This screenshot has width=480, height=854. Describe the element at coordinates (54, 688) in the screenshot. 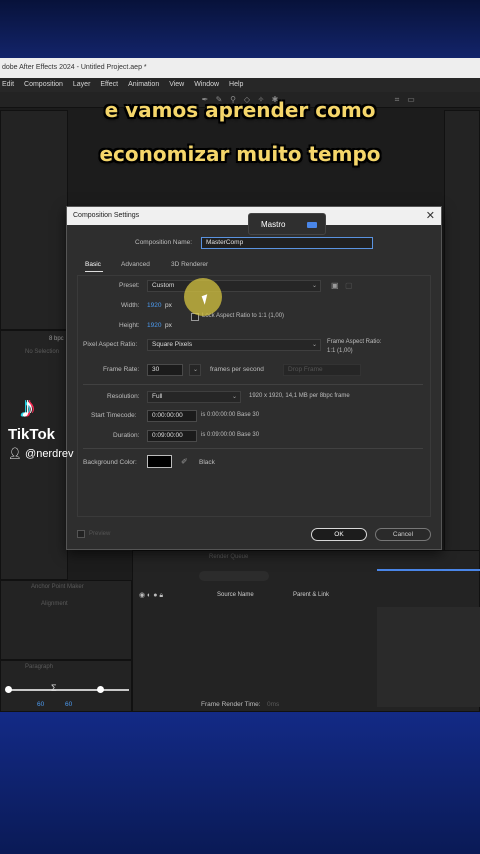

I see `sigma-icon: Σ` at that location.